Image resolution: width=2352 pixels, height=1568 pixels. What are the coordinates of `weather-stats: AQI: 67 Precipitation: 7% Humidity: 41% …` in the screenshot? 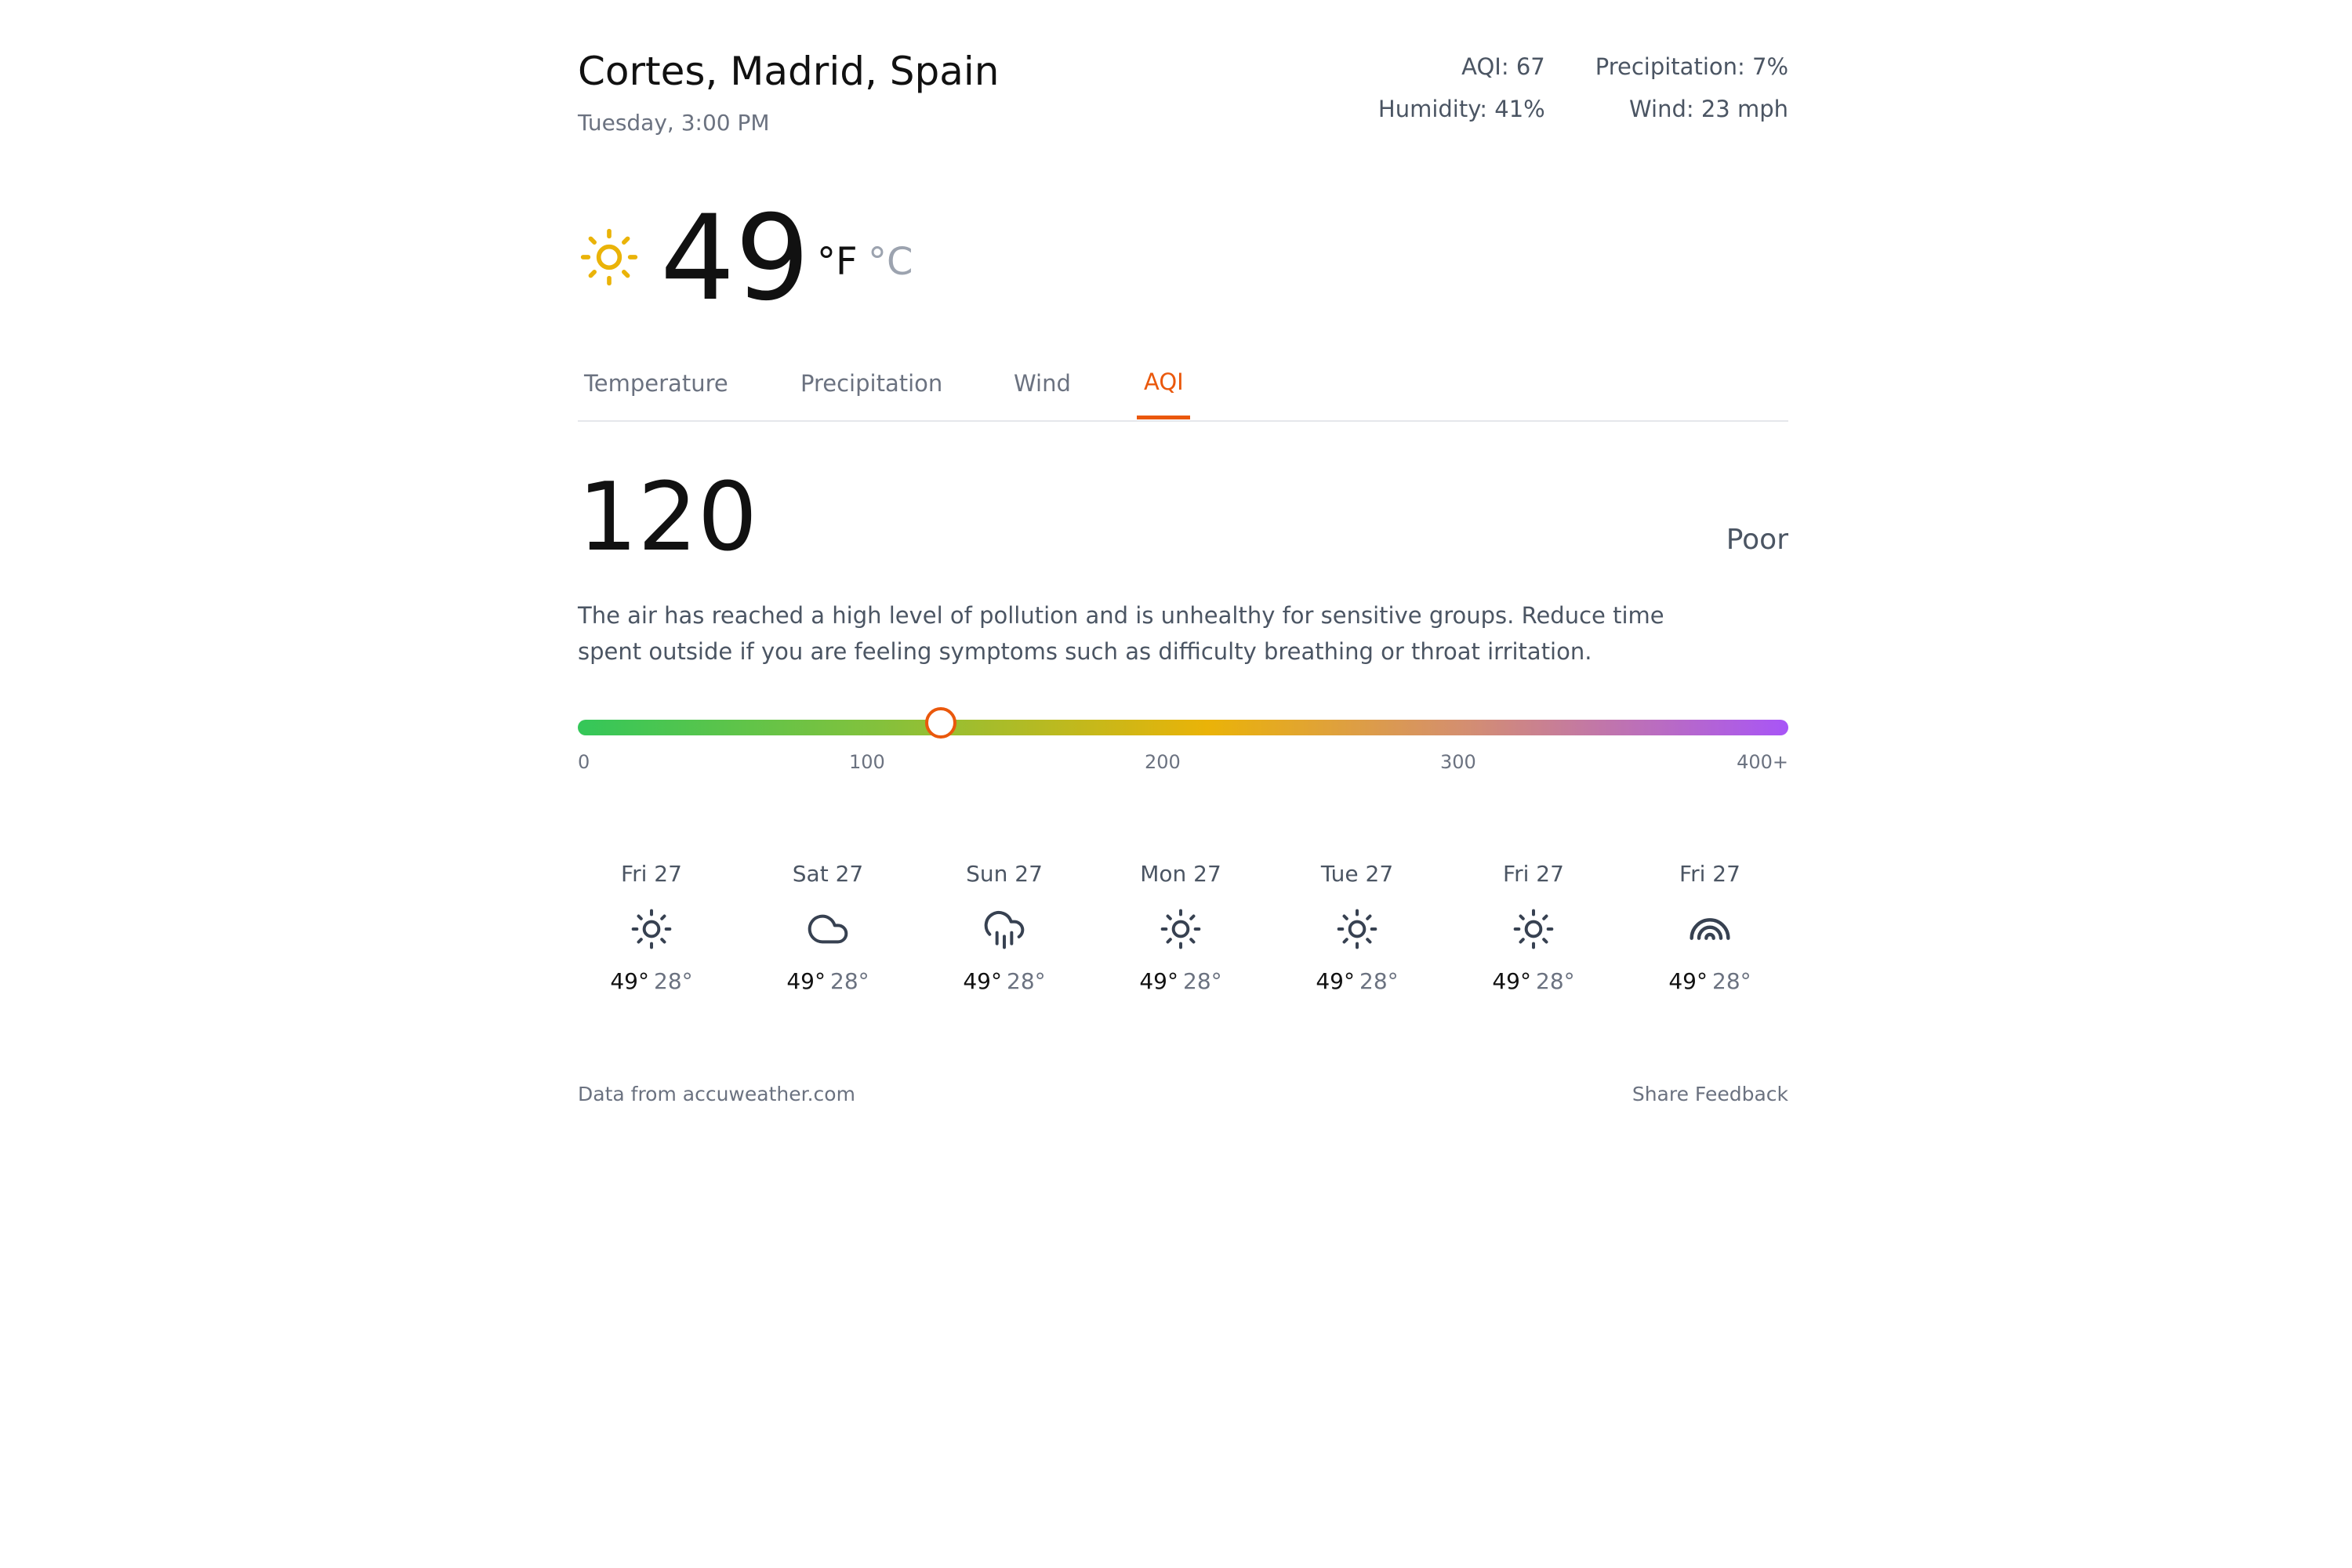 It's located at (1583, 87).